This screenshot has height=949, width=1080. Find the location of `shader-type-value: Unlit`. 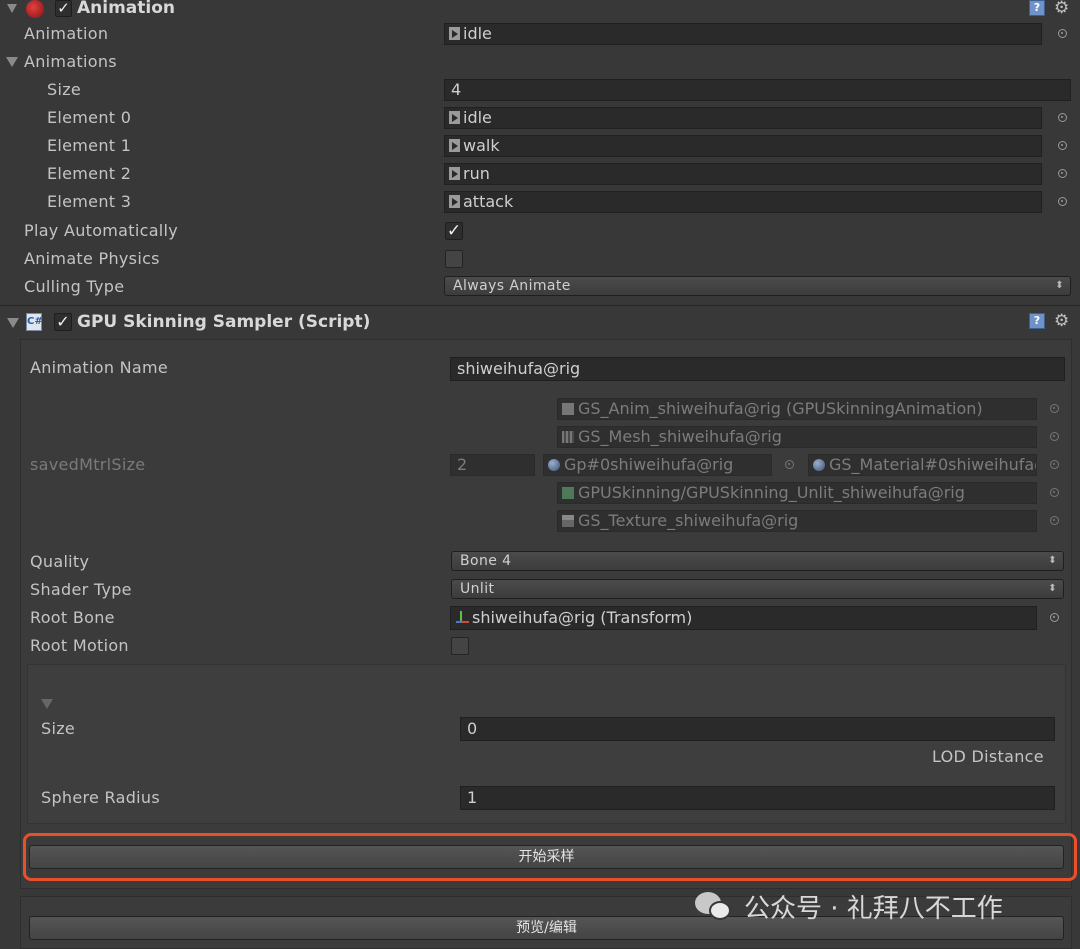

shader-type-value: Unlit is located at coordinates (477, 589).